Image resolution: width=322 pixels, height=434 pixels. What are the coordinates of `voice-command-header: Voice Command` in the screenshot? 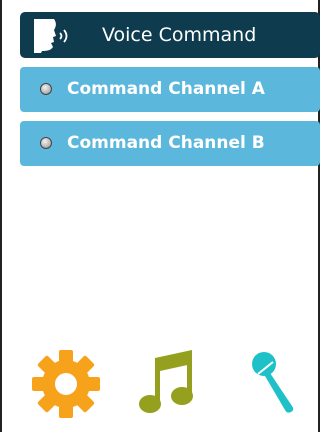 It's located at (170, 35).